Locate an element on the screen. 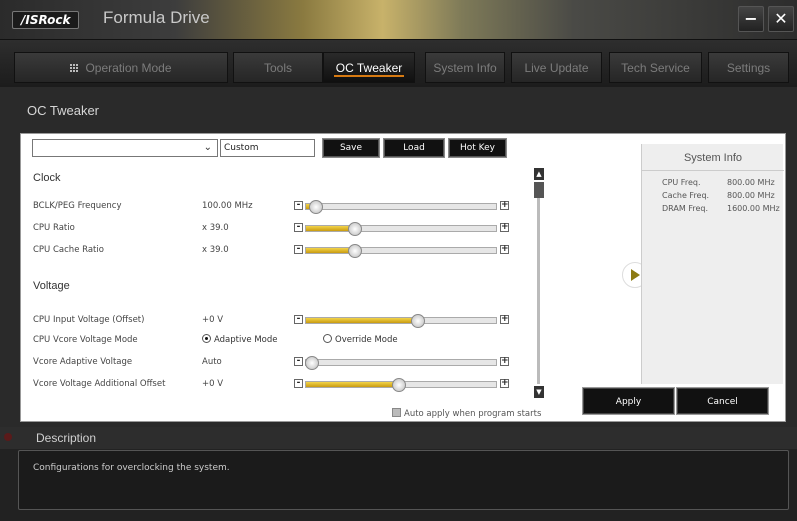  tab-tools: Tools is located at coordinates (278, 67).